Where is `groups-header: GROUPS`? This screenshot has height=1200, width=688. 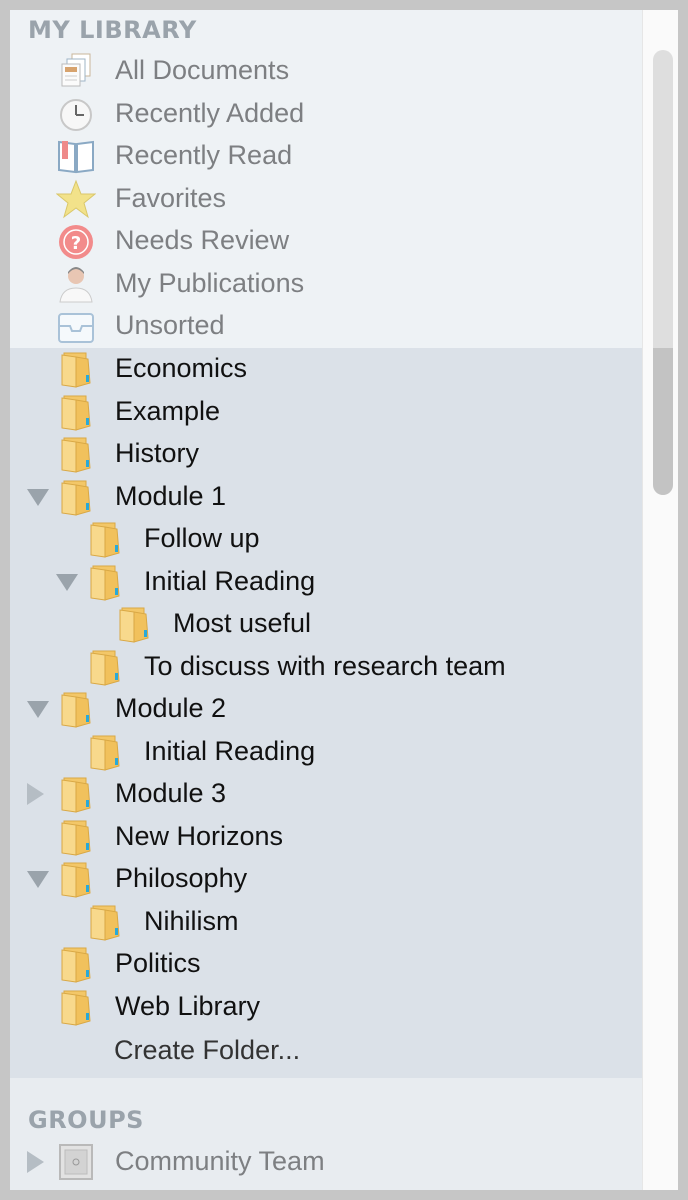 groups-header: GROUPS is located at coordinates (86, 1120).